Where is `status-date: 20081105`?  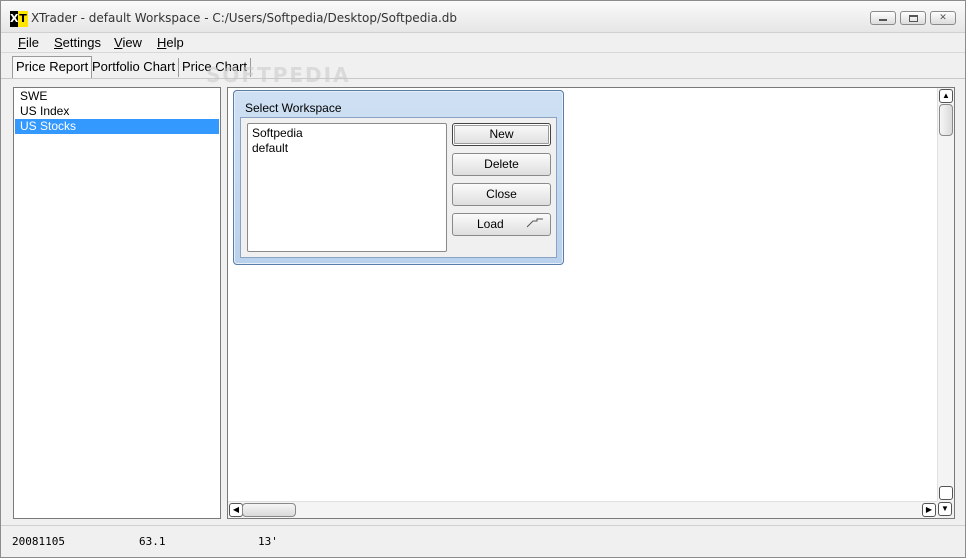 status-date: 20081105 is located at coordinates (38, 541).